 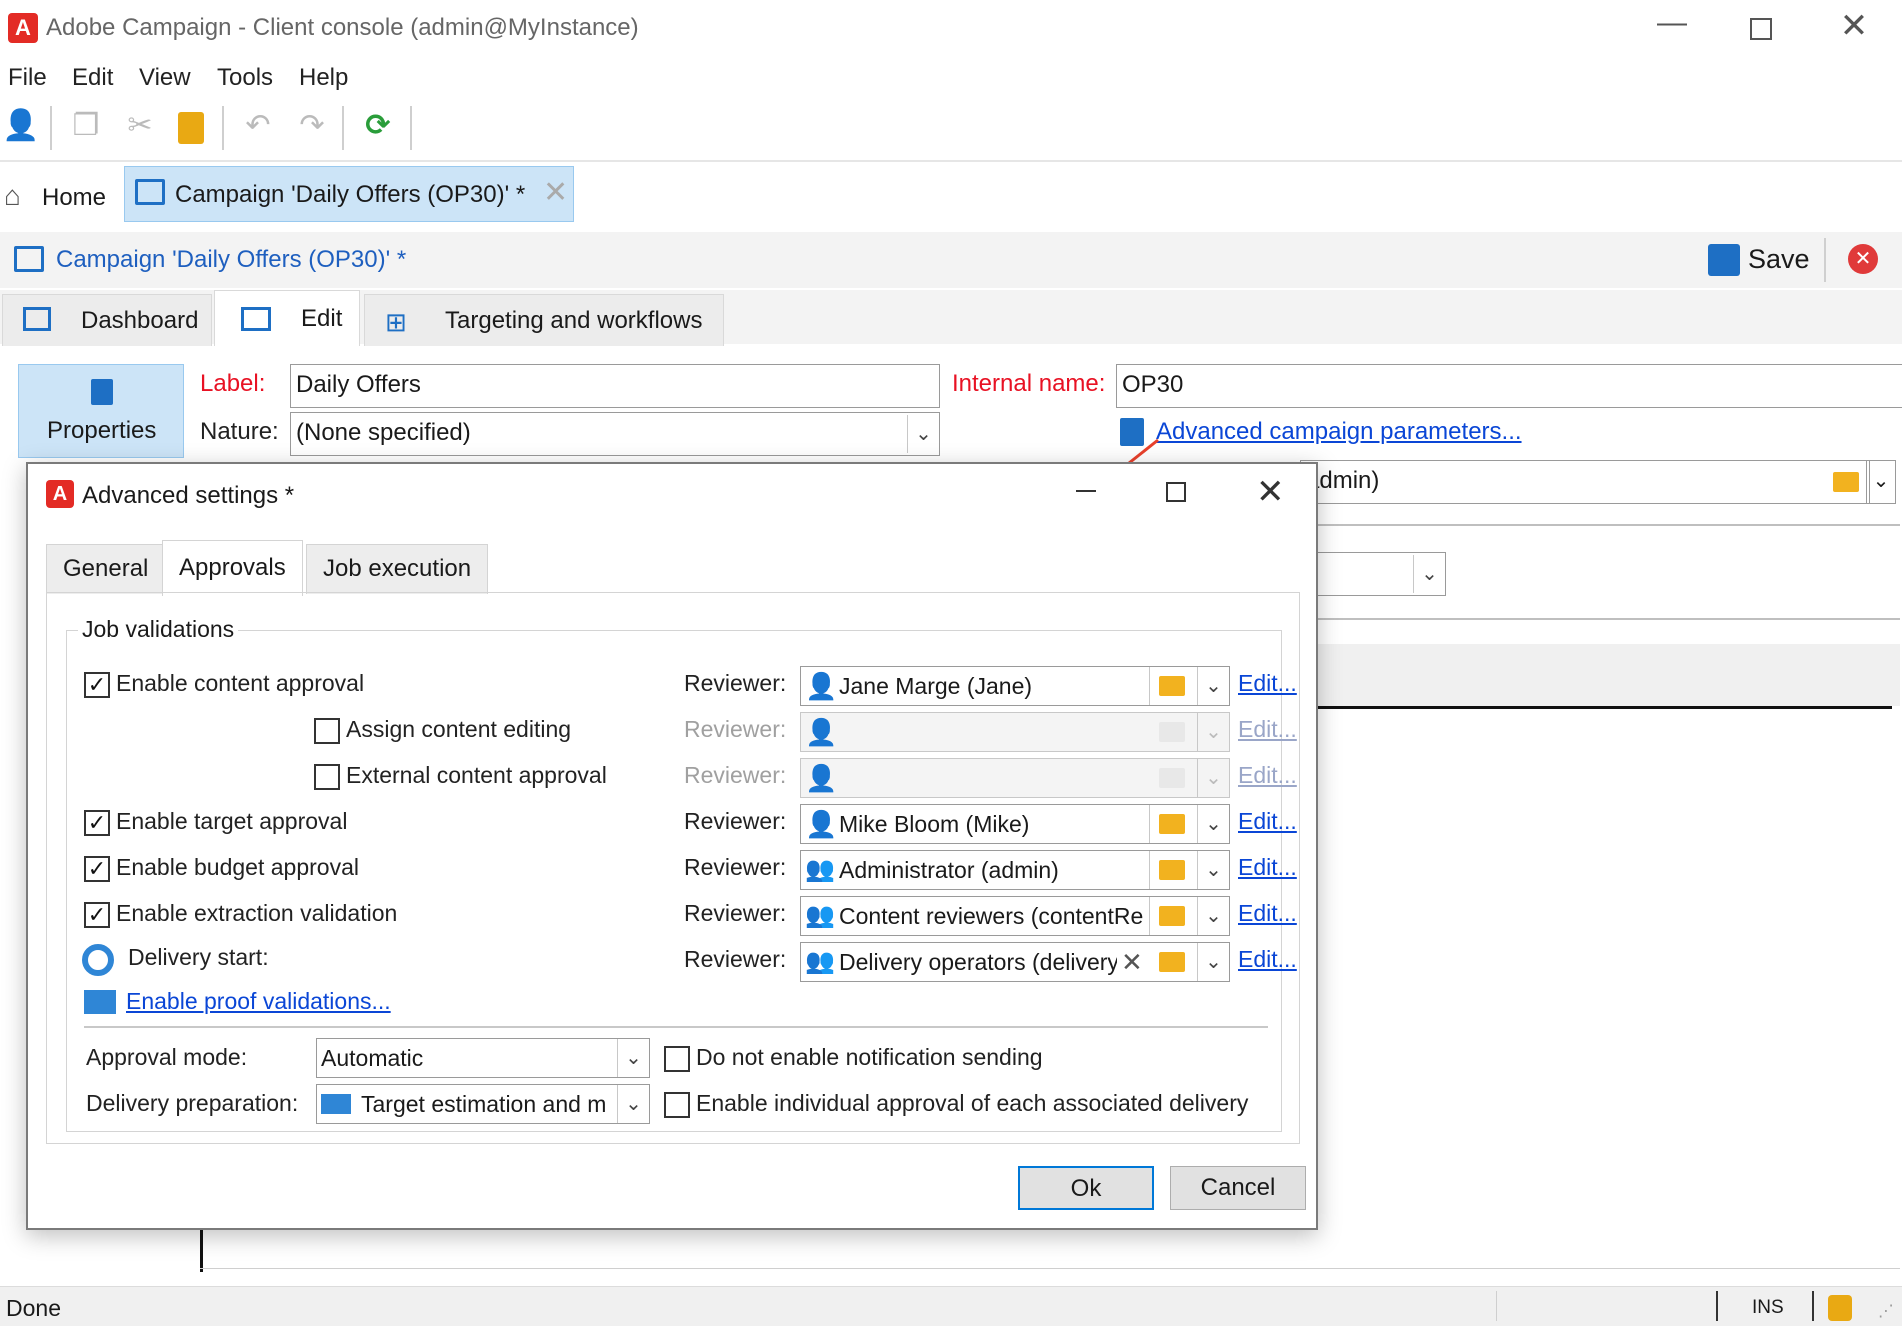 What do you see at coordinates (1029, 383) in the screenshot?
I see `internal-name-label: Internal name:` at bounding box center [1029, 383].